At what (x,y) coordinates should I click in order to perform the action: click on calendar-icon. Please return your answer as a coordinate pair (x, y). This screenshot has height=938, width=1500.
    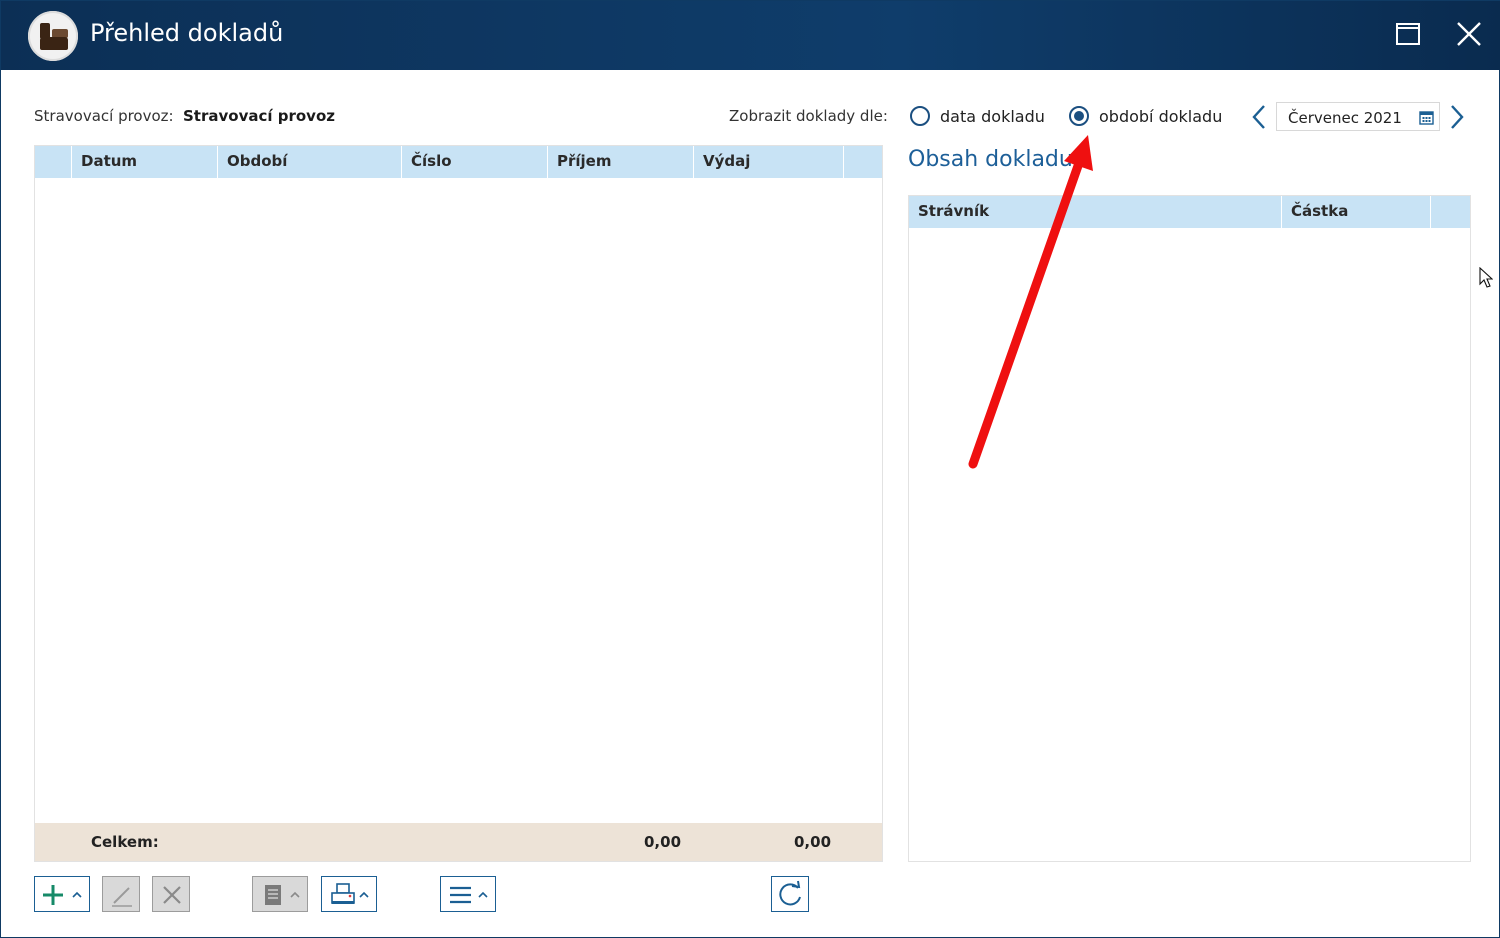
    Looking at the image, I should click on (1426, 117).